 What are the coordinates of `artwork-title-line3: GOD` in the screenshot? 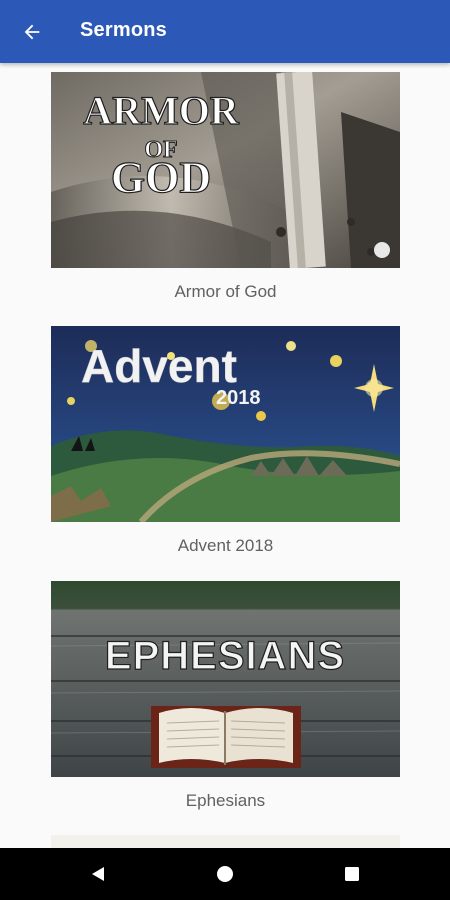 It's located at (161, 177).